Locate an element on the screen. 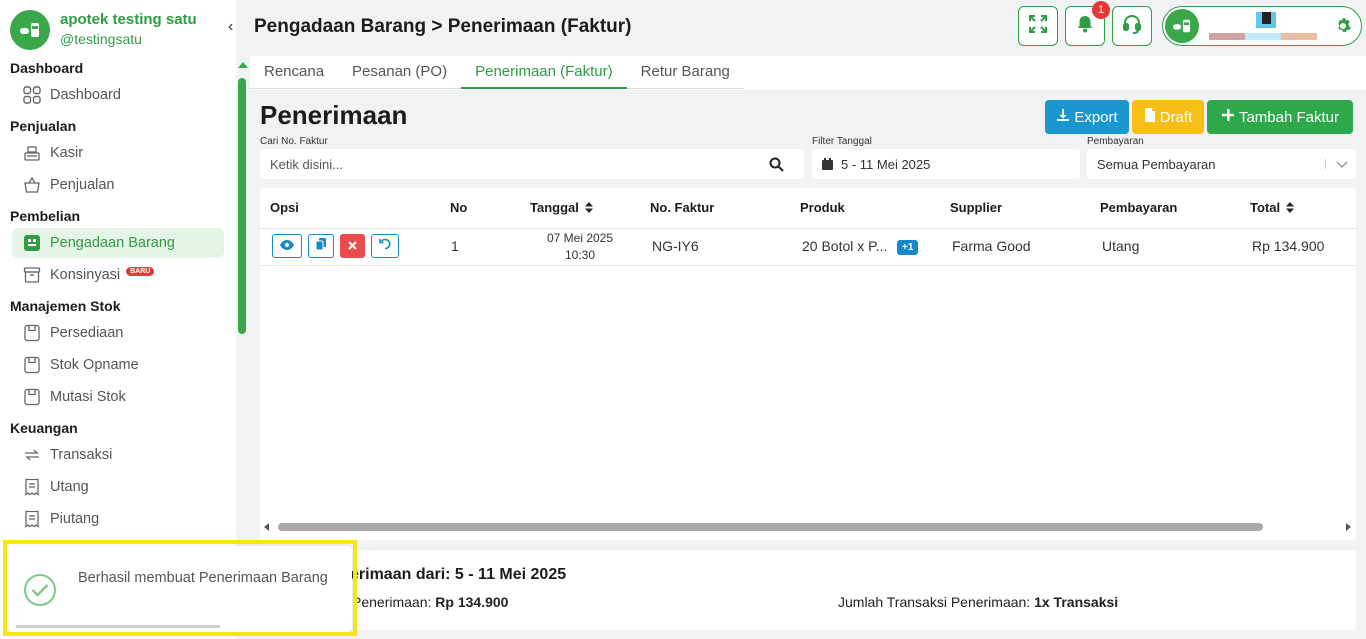 The height and width of the screenshot is (639, 1366). table-horizontal-scroll-thumb is located at coordinates (770, 527).